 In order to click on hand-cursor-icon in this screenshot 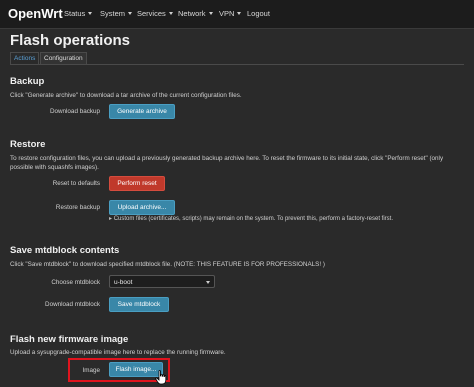, I will do `click(161, 377)`.